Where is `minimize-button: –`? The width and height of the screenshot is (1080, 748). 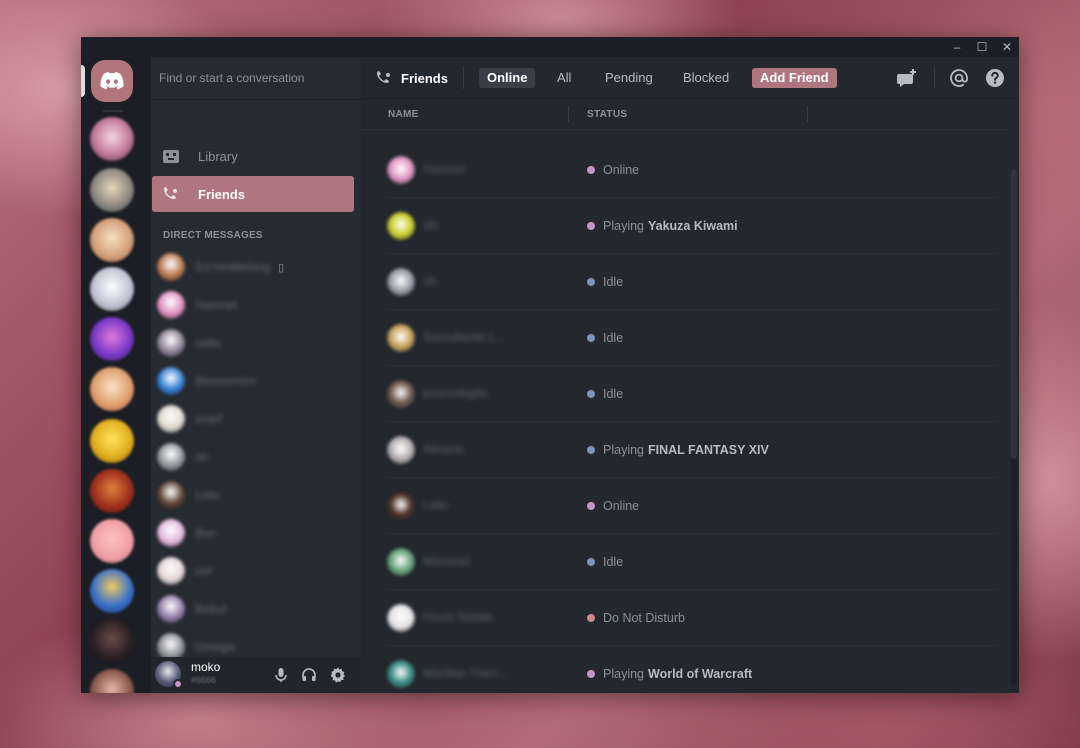 minimize-button: – is located at coordinates (957, 47).